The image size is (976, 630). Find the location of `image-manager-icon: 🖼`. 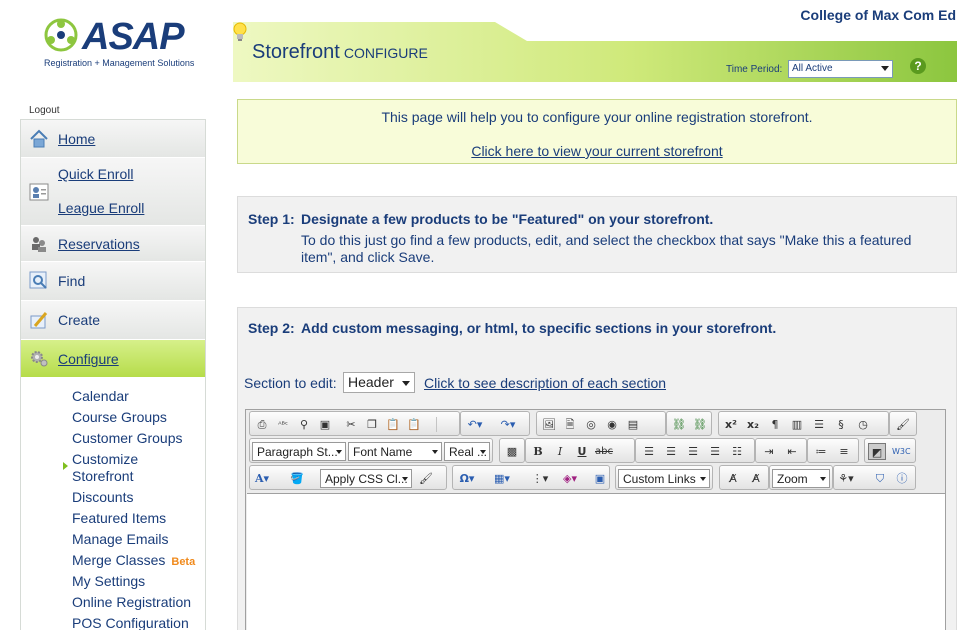

image-manager-icon: 🖼 is located at coordinates (549, 424).